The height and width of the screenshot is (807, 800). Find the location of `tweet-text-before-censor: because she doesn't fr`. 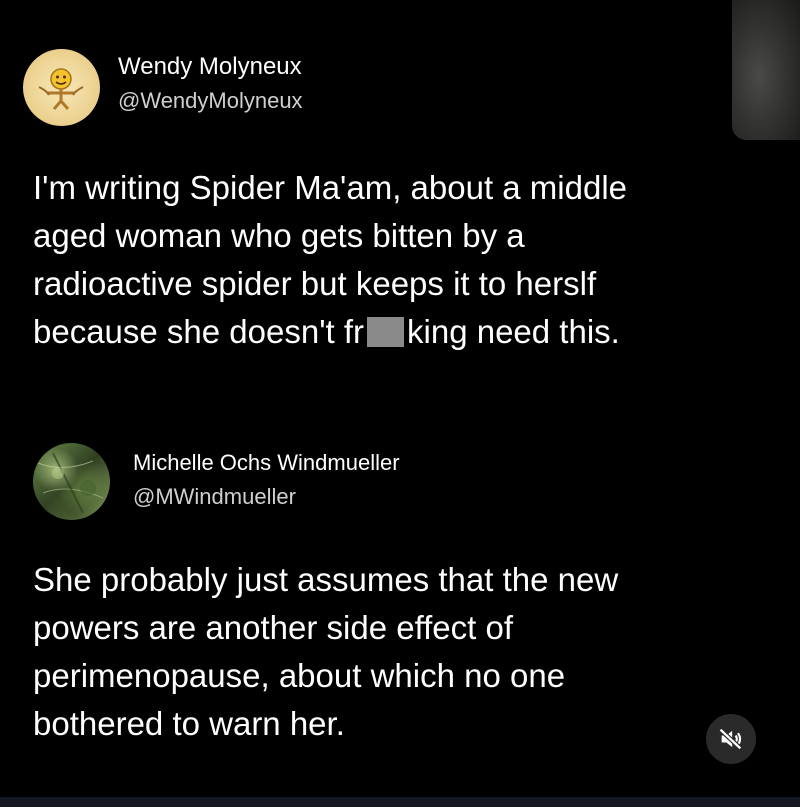

tweet-text-before-censor: because she doesn't fr is located at coordinates (199, 331).